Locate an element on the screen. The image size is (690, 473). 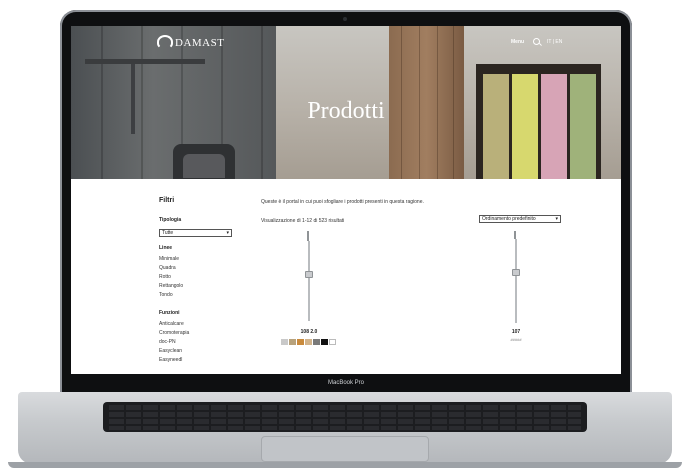
mixer-opening is located at coordinates (204, 166).